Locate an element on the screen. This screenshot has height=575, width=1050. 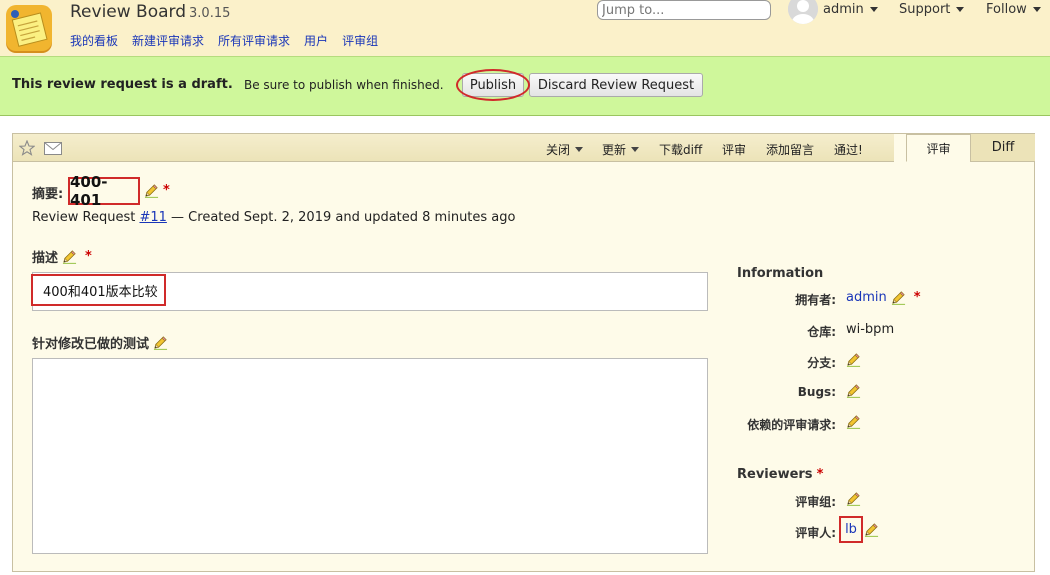
review-board-logo-icon is located at coordinates (30, 29).